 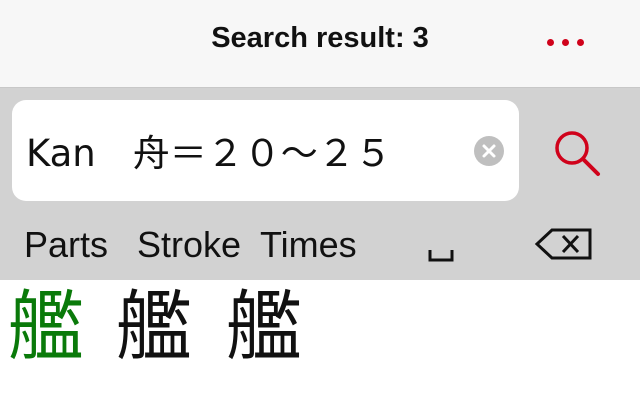 I want to click on result-kanji-3: 艦, so click(x=264, y=327).